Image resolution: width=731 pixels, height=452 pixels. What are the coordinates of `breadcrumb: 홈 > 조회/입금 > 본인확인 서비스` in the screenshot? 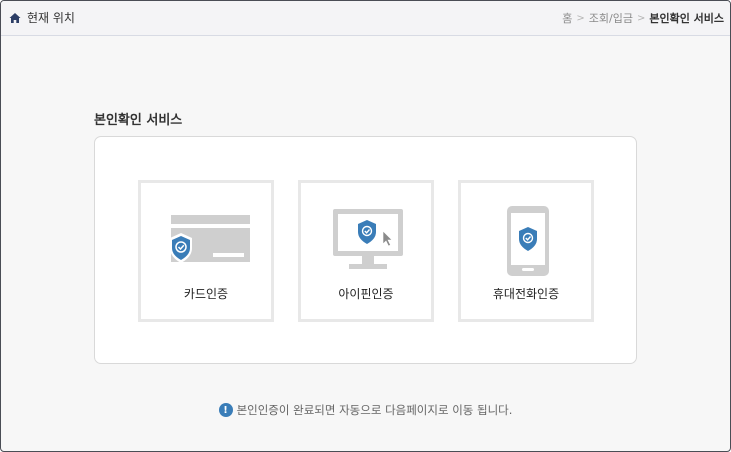 It's located at (643, 18).